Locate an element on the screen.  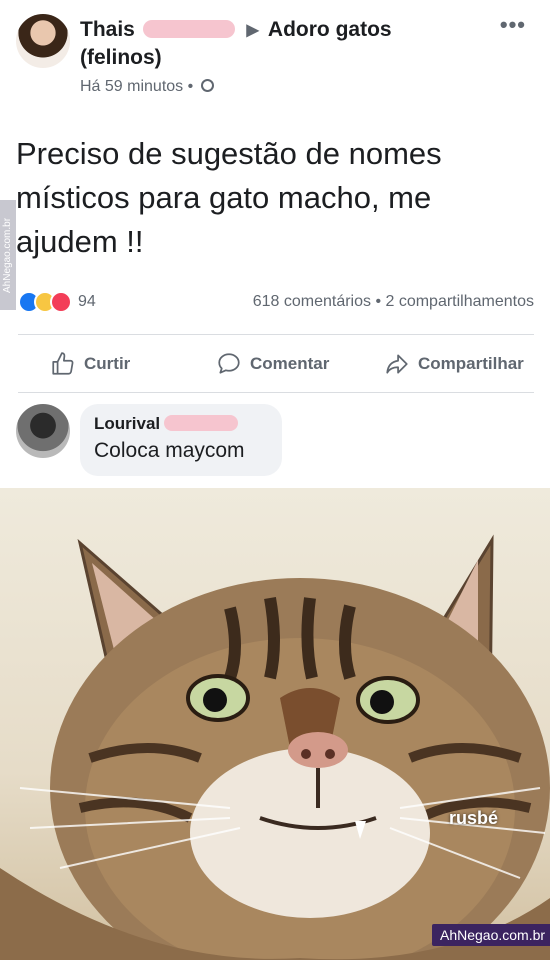
comment-bubble: Lourival Coloca maycom is located at coordinates (181, 440).